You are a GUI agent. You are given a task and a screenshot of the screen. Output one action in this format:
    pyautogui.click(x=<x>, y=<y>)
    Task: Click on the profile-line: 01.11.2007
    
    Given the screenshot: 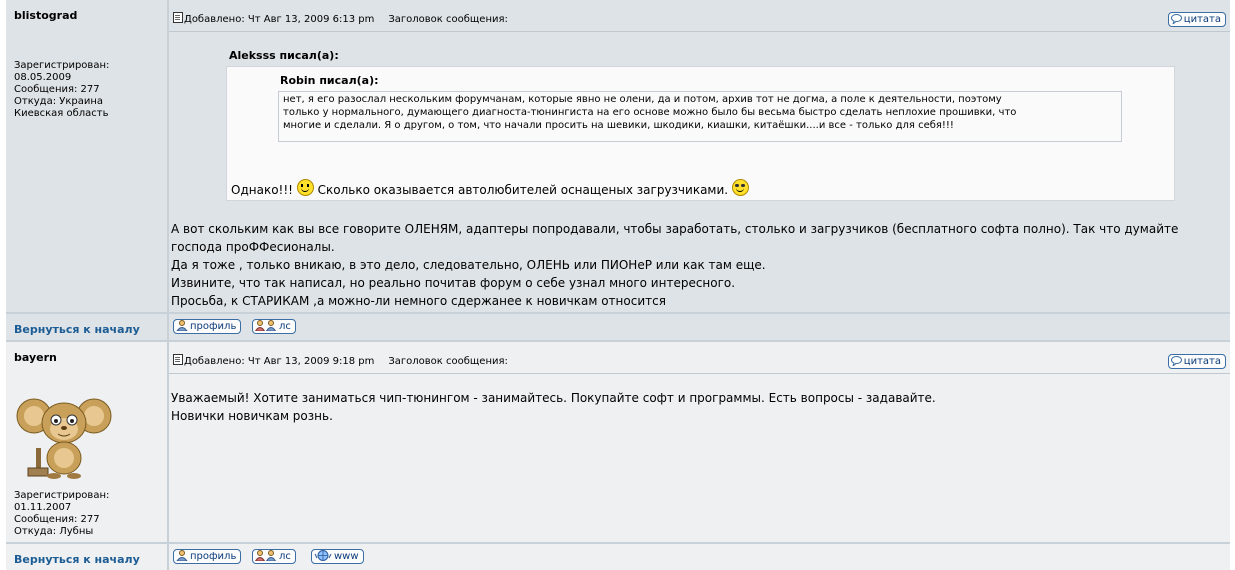 What is the action you would take?
    pyautogui.click(x=43, y=507)
    